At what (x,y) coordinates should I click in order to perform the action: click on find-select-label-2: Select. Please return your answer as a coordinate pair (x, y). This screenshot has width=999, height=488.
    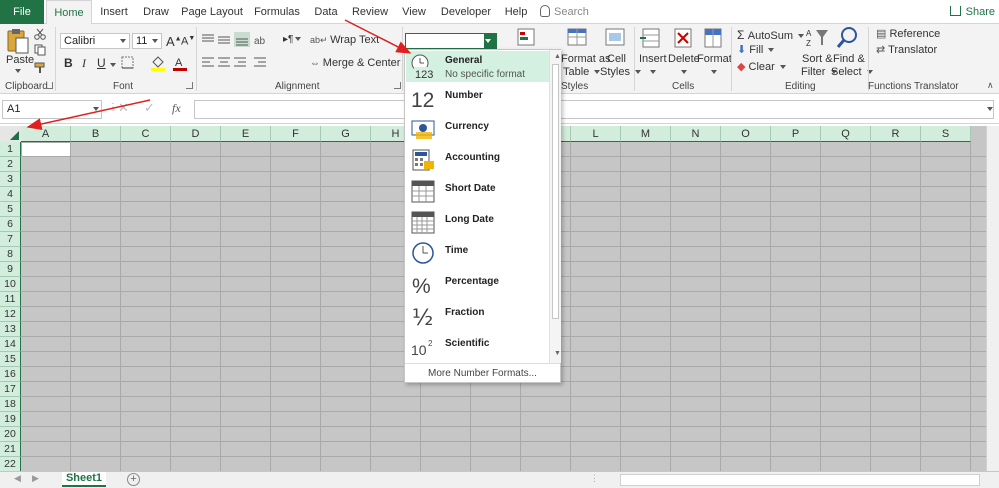
    Looking at the image, I should click on (852, 72).